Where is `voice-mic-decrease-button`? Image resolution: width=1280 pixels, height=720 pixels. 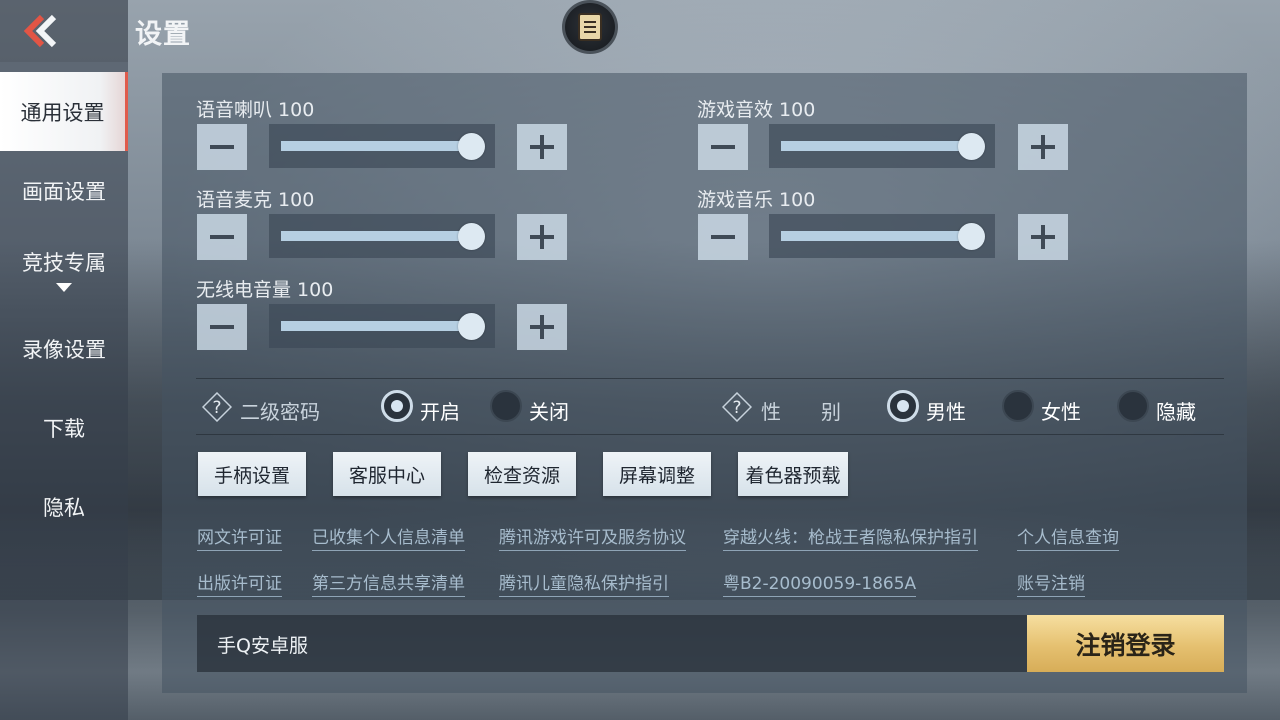 voice-mic-decrease-button is located at coordinates (222, 237).